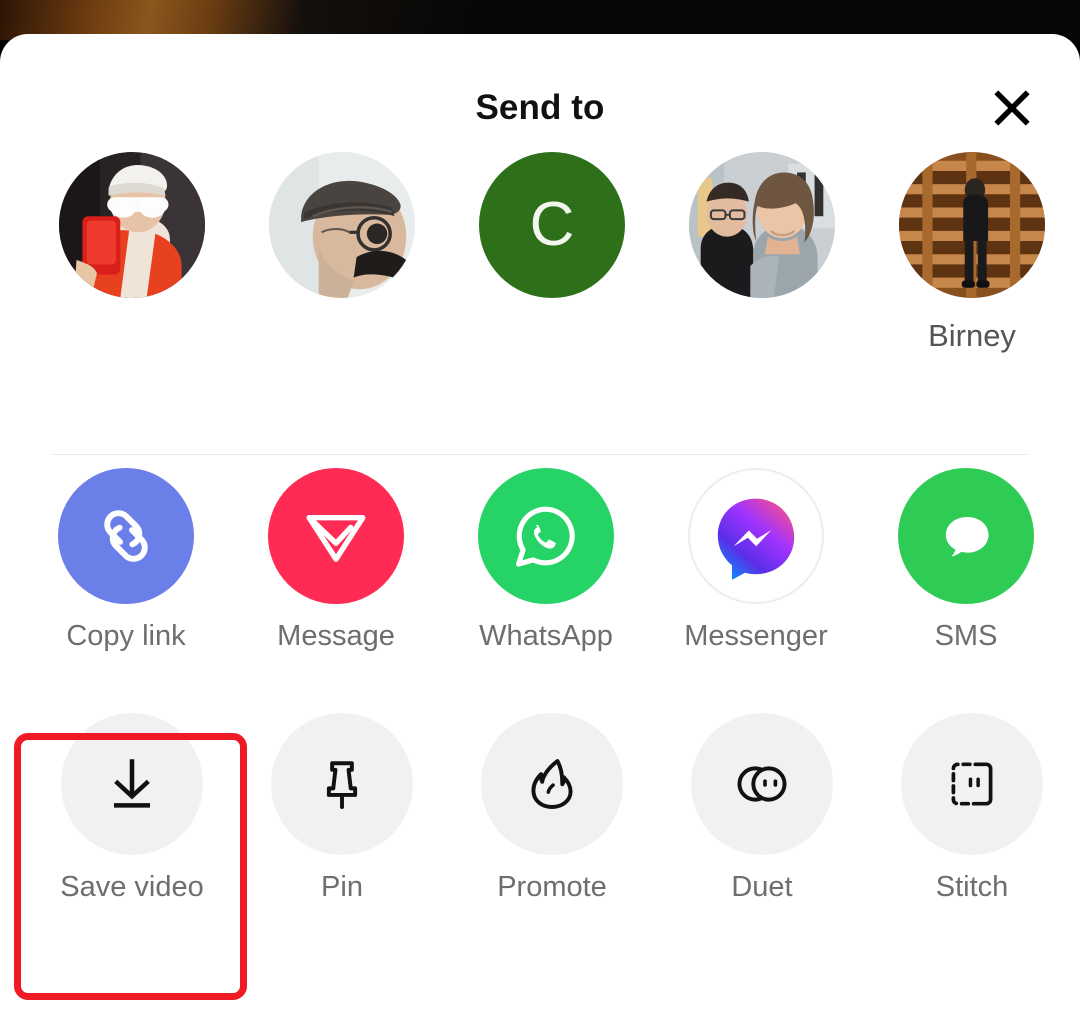 Image resolution: width=1080 pixels, height=1032 pixels. I want to click on pin-circle, so click(342, 784).